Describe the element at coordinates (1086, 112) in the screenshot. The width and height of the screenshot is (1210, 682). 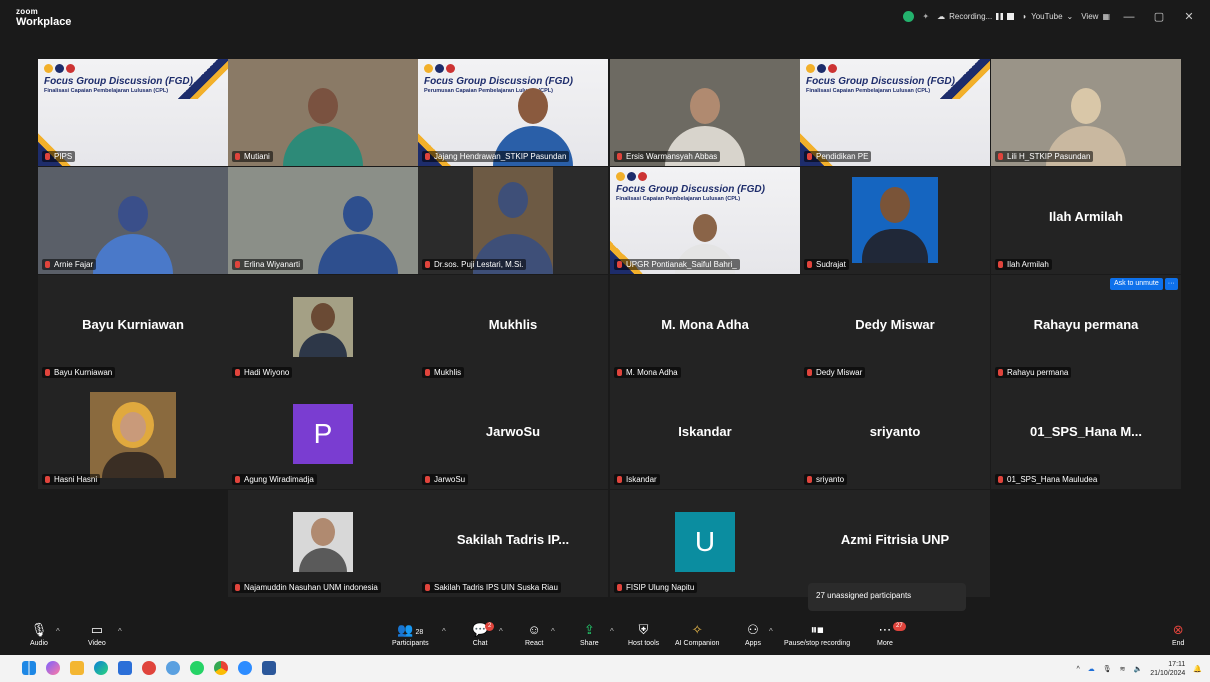
I see `participant-tile: Lili H_STKIP Pasundan` at that location.